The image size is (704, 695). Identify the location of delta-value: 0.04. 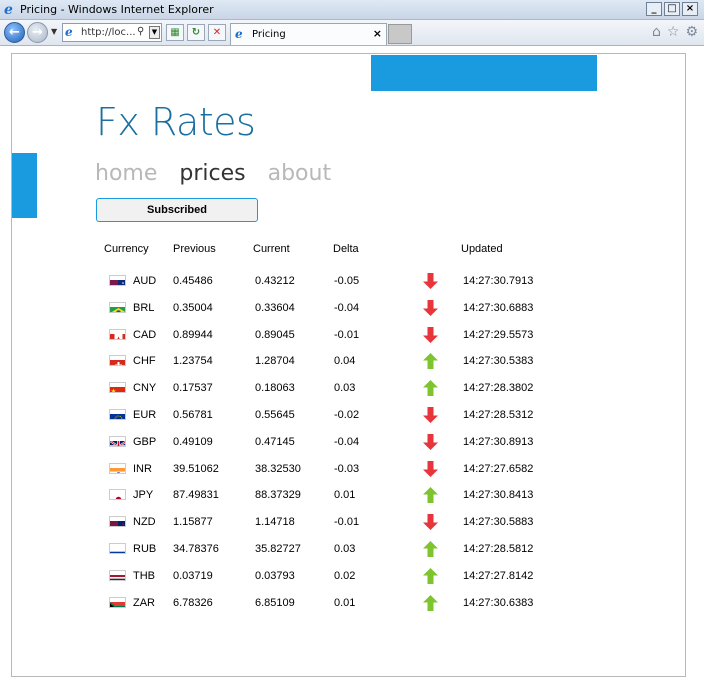
(345, 361).